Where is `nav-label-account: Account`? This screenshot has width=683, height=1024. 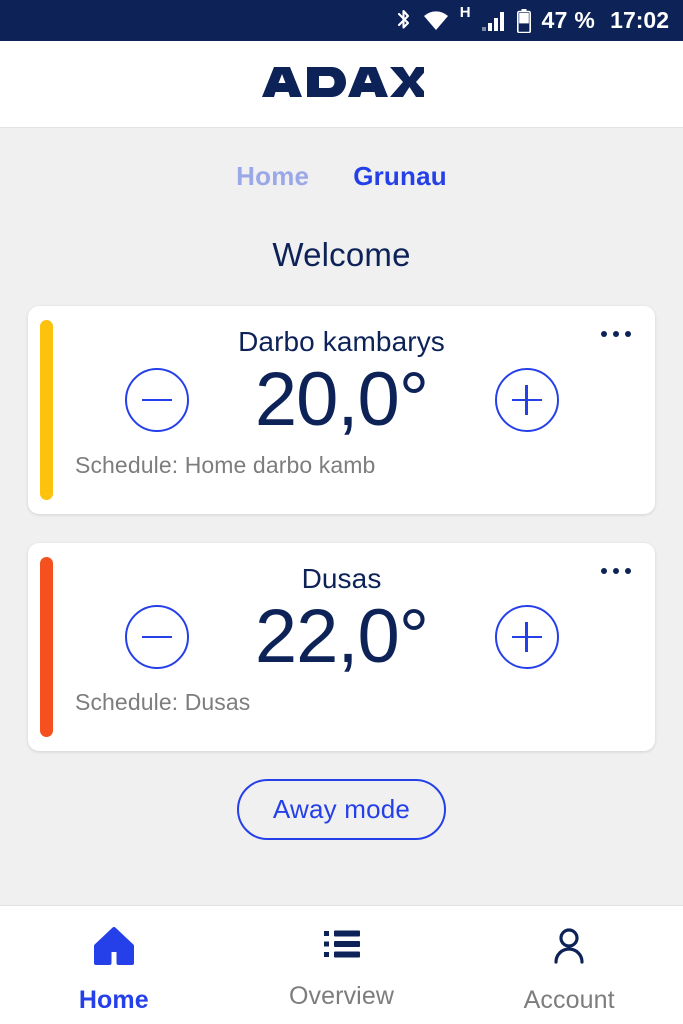 nav-label-account: Account is located at coordinates (569, 1000).